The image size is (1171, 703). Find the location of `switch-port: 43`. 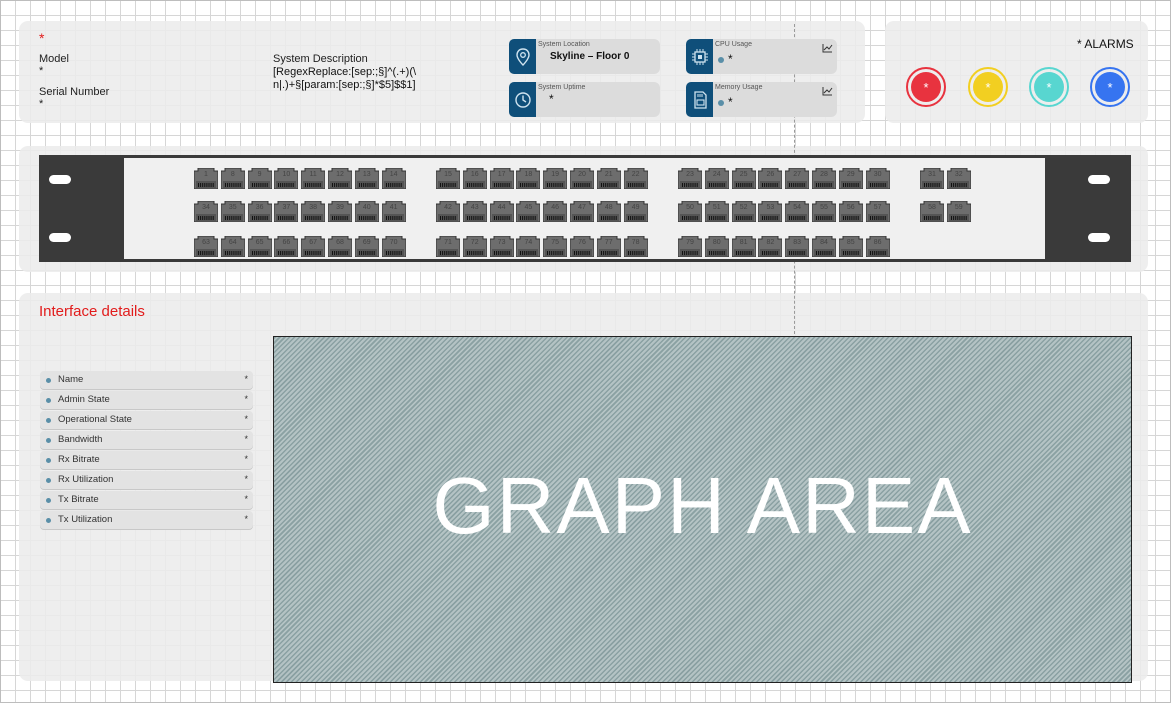

switch-port: 43 is located at coordinates (474, 211).